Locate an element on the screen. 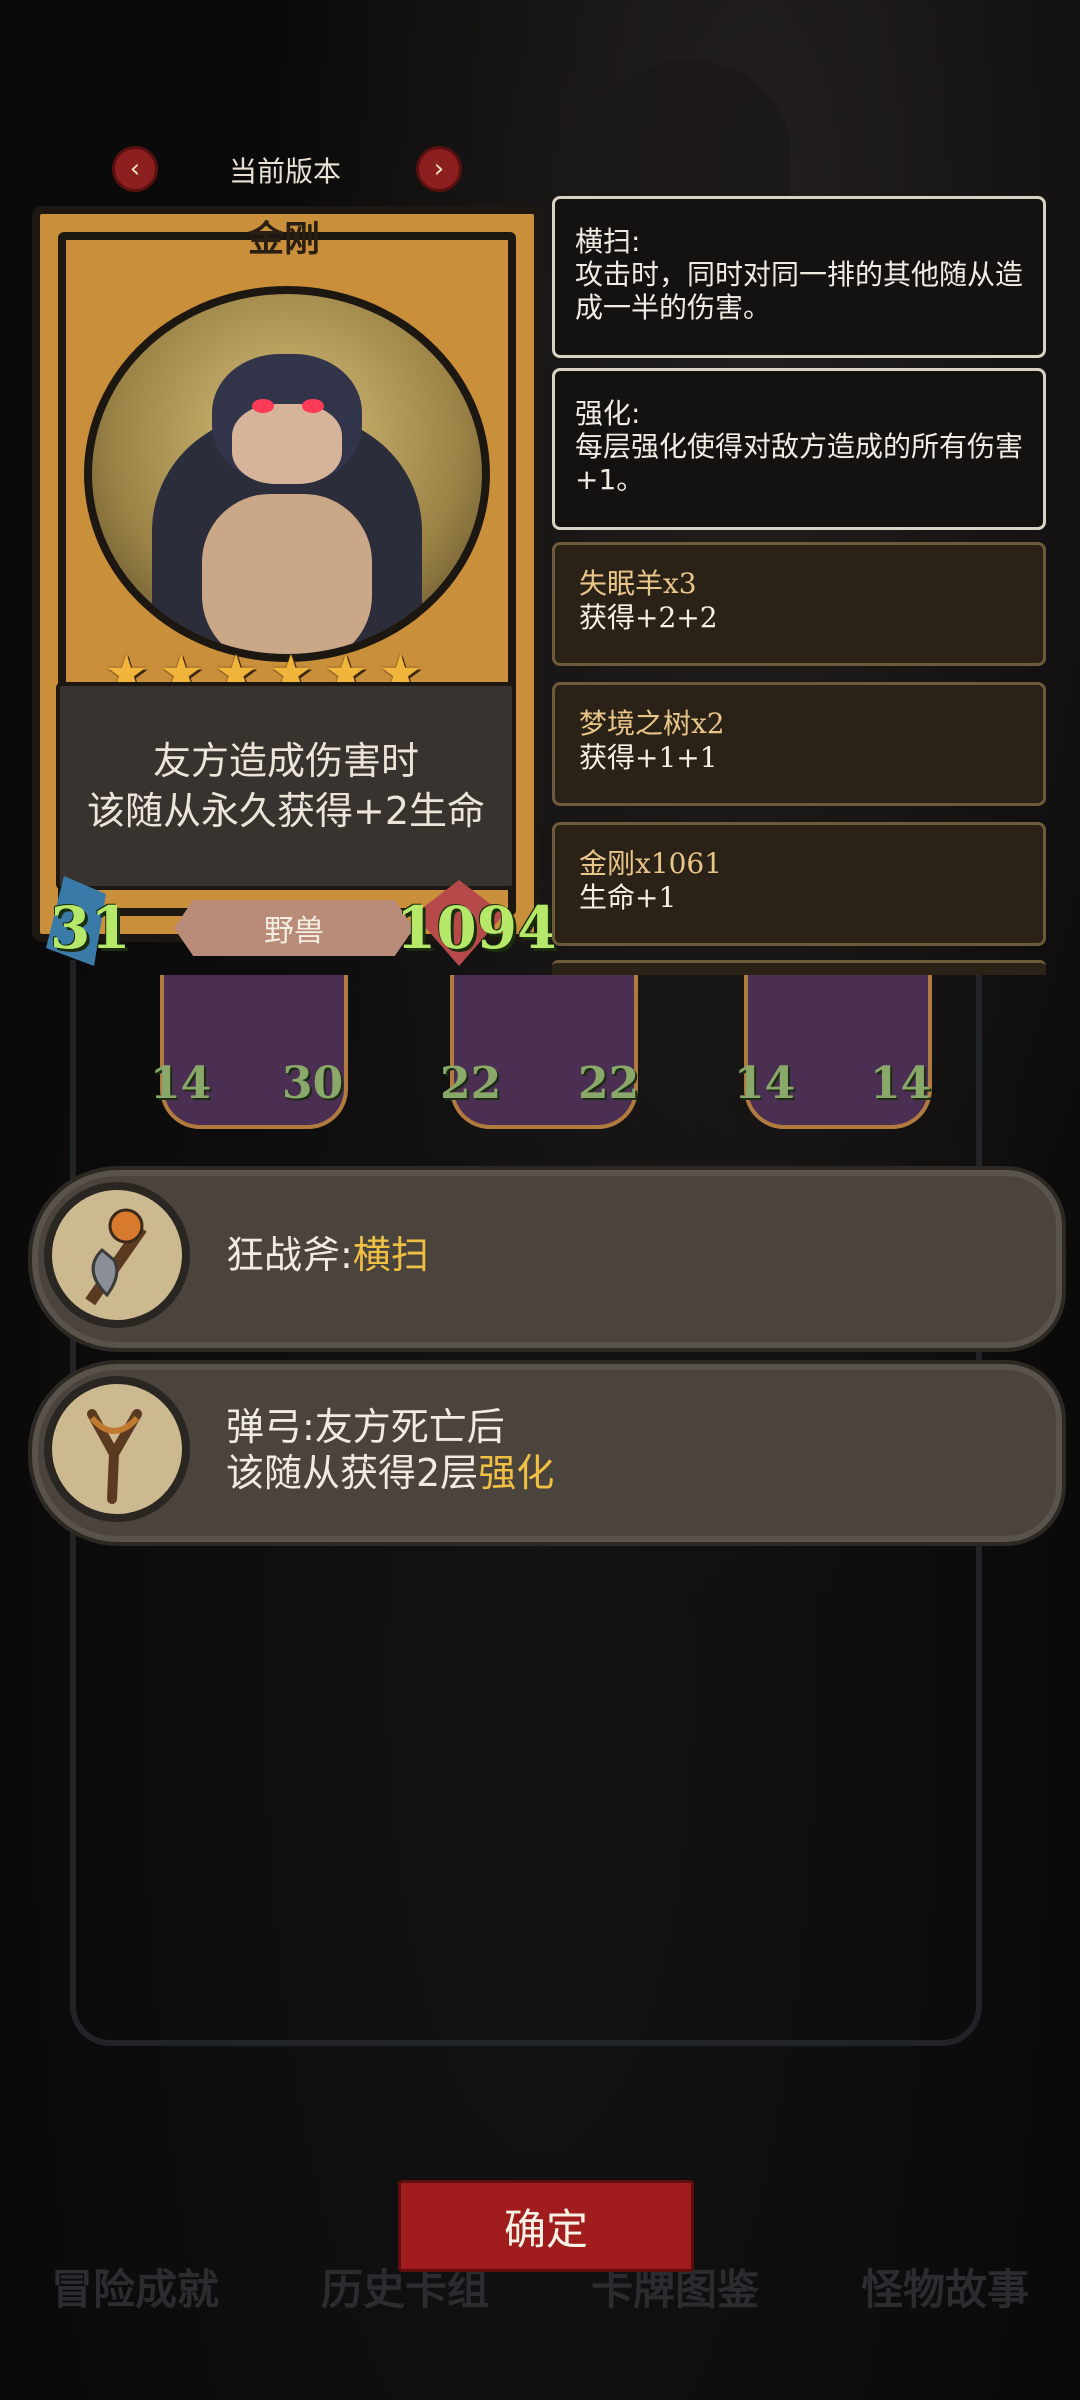  keyword-title: 横扫: is located at coordinates (608, 241).